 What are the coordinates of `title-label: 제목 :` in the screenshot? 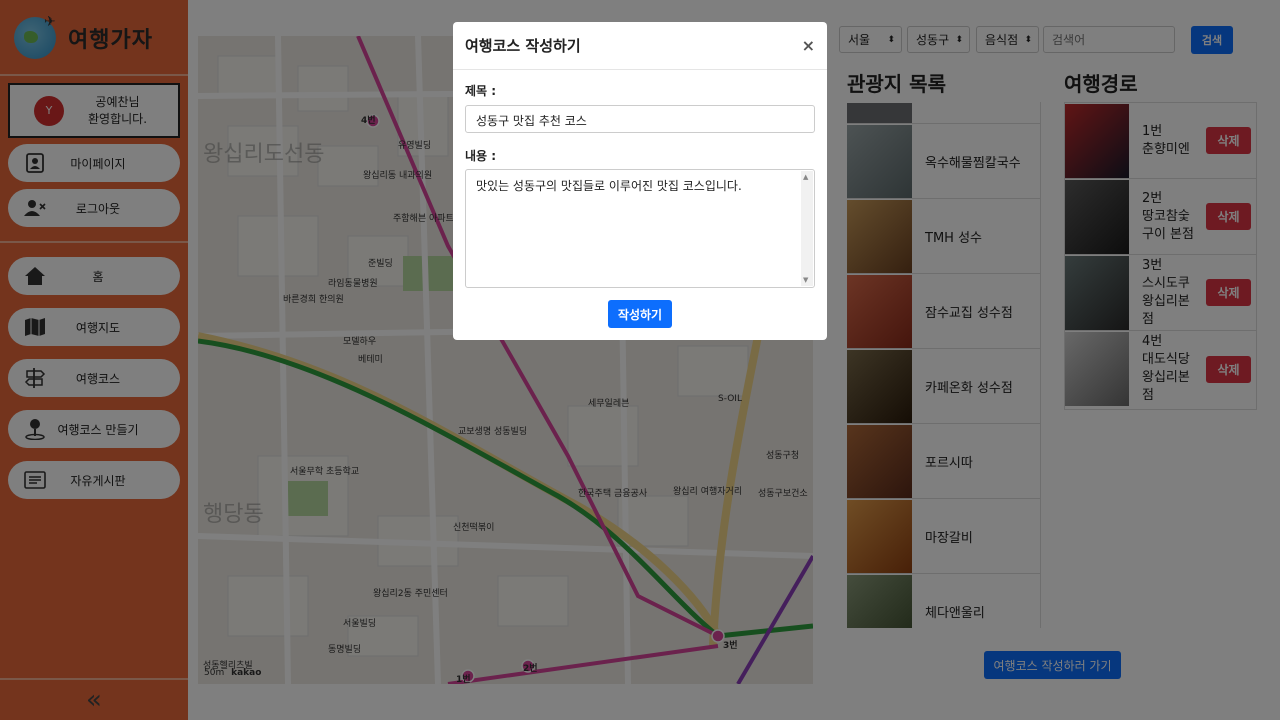 It's located at (481, 91).